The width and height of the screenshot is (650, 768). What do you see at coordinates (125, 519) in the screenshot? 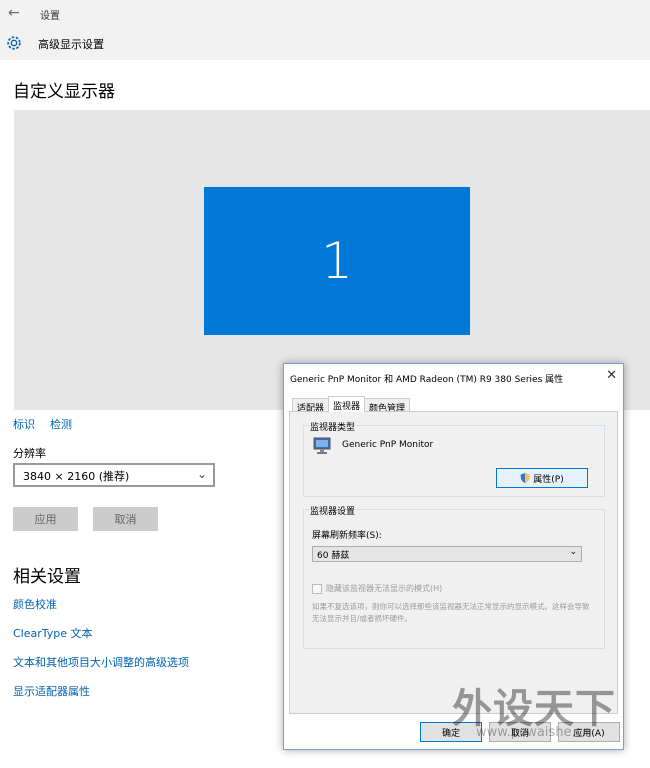
I see `cancel-button: 取消` at bounding box center [125, 519].